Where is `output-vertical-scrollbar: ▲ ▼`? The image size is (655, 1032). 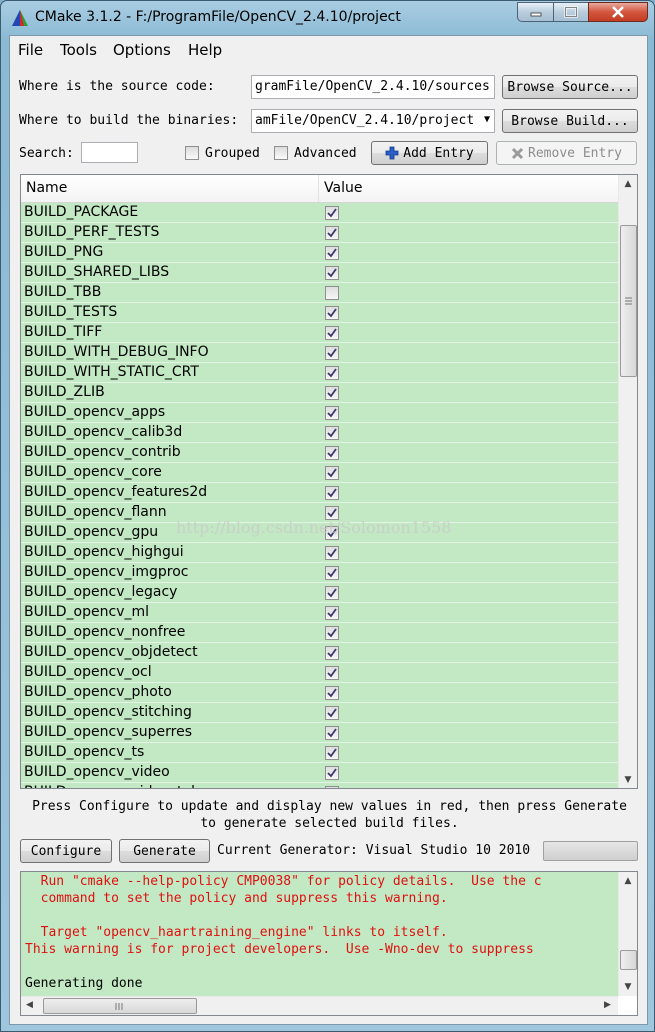 output-vertical-scrollbar: ▲ ▼ is located at coordinates (627, 934).